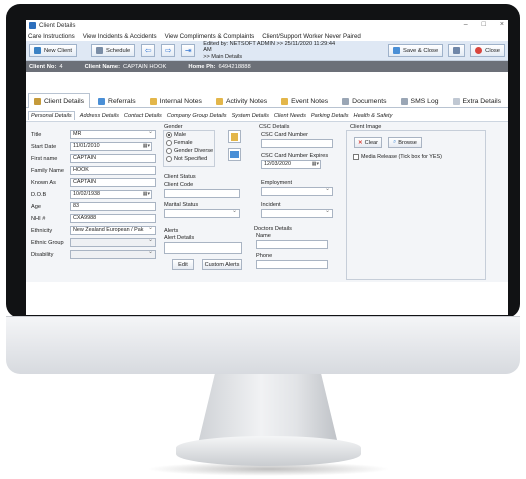 The height and width of the screenshot is (479, 526). Describe the element at coordinates (273, 229) in the screenshot. I see `doctors-details-label: Doctors Details` at that location.